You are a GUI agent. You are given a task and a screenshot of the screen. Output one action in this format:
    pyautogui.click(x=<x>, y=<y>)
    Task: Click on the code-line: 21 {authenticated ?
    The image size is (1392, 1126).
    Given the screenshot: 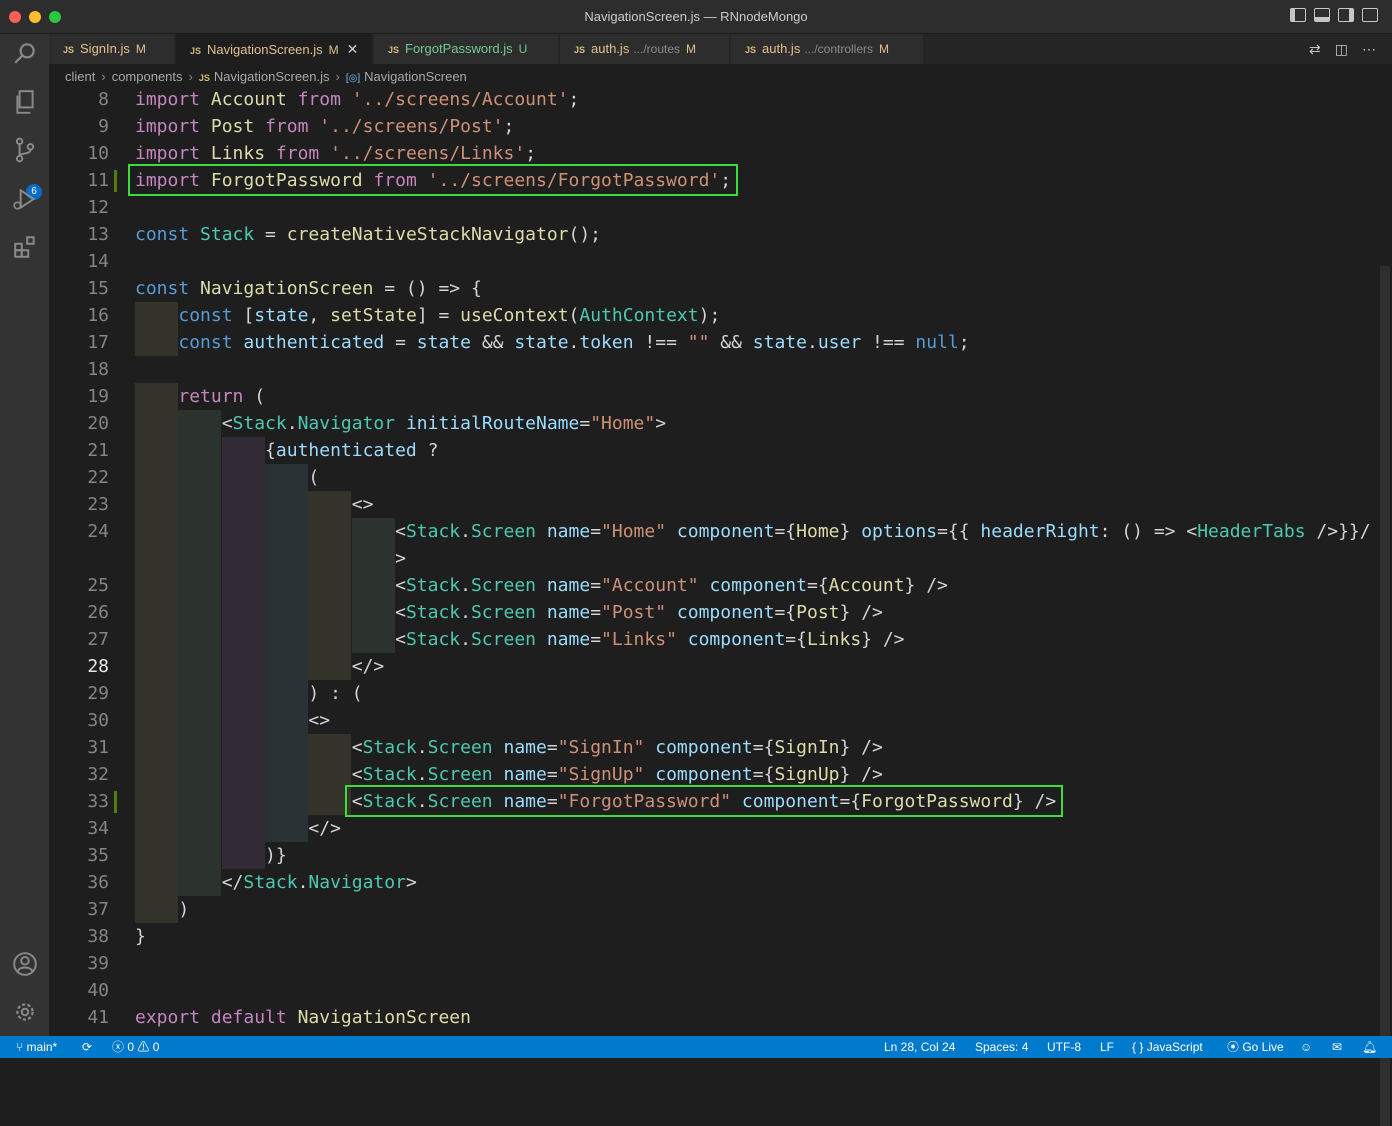 What is the action you would take?
    pyautogui.click(x=720, y=450)
    